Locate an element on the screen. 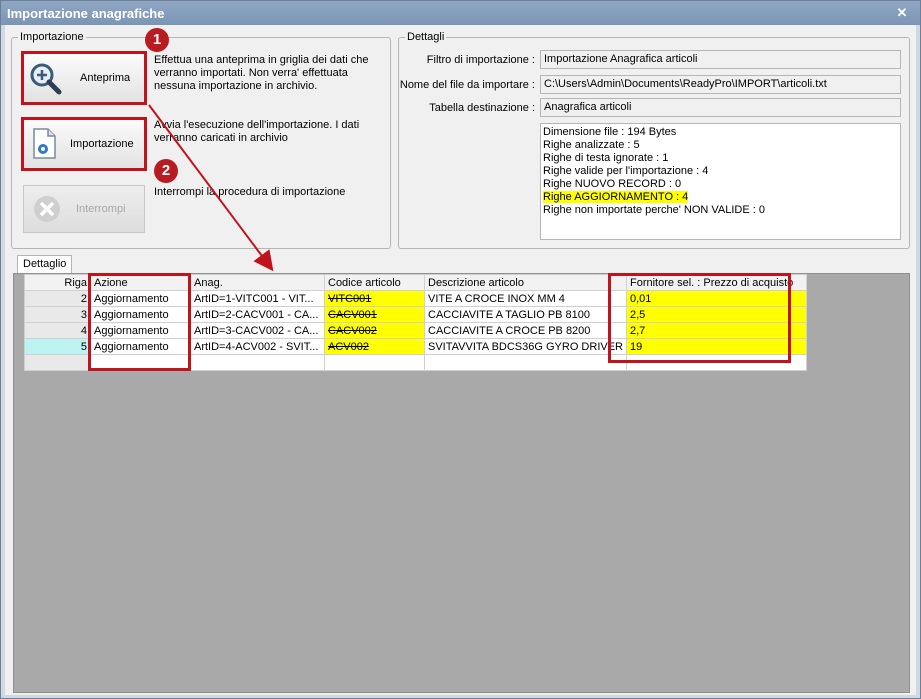 The height and width of the screenshot is (699, 921). prezzo-column-highlight is located at coordinates (699, 318).